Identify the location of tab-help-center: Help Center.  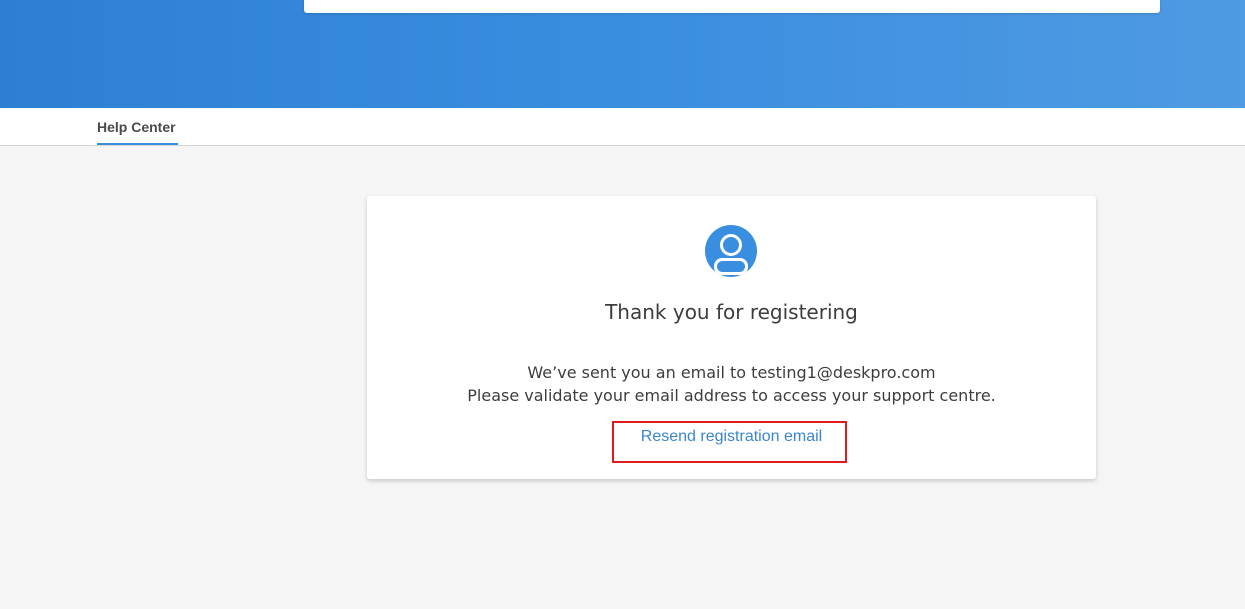
(136, 126).